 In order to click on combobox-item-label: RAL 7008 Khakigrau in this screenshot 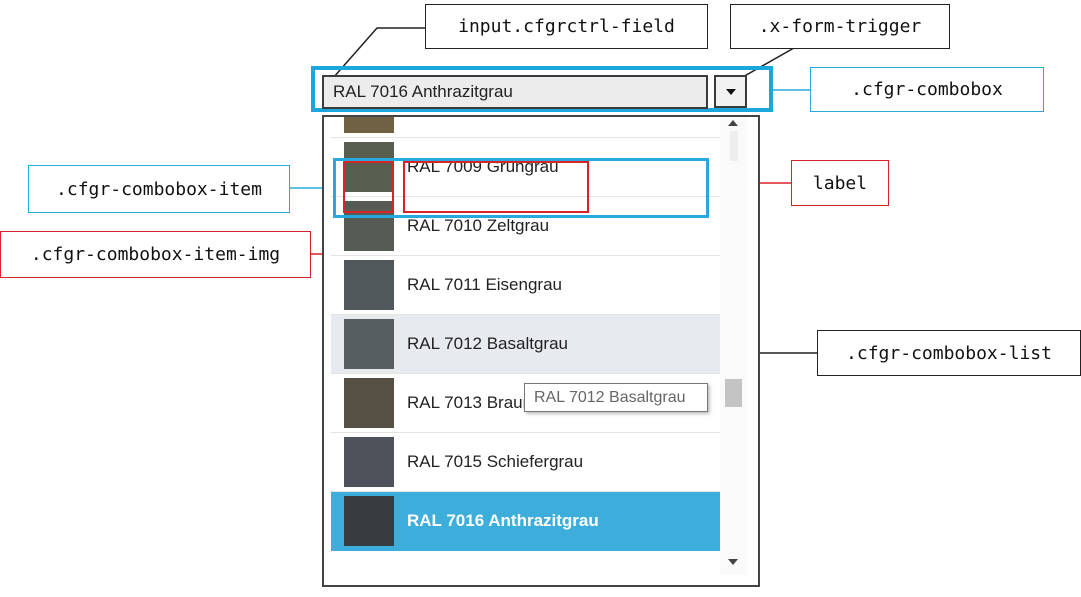, I will do `click(485, 117)`.